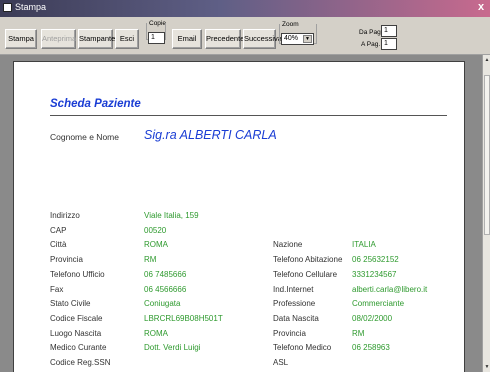  Describe the element at coordinates (390, 289) in the screenshot. I see `field-value: alberti.carla@libero.it` at that location.